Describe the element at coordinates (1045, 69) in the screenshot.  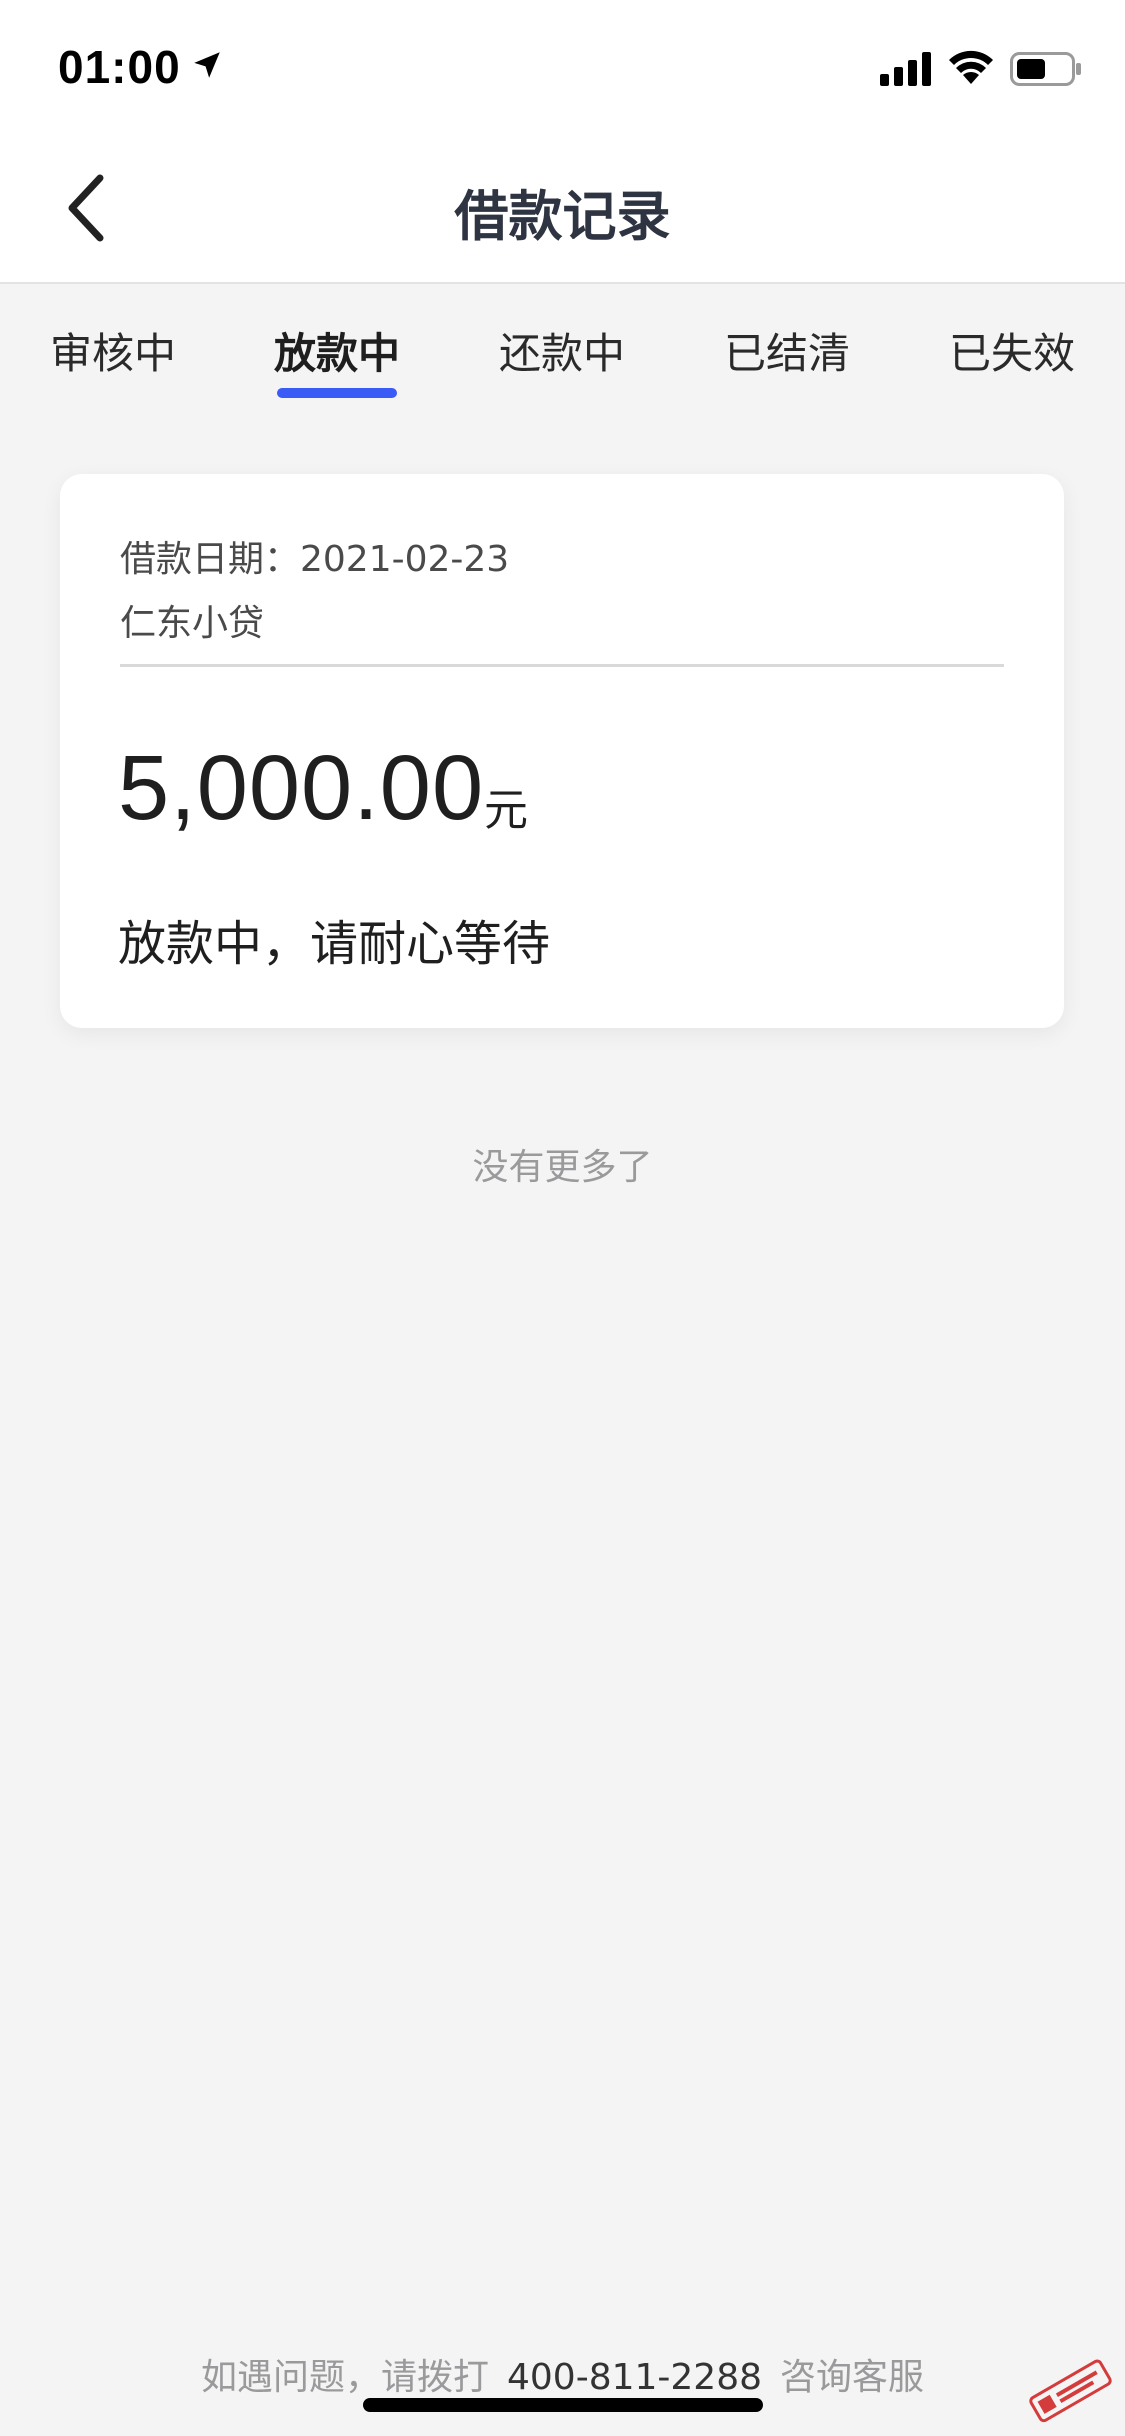
I see `battery-icon` at that location.